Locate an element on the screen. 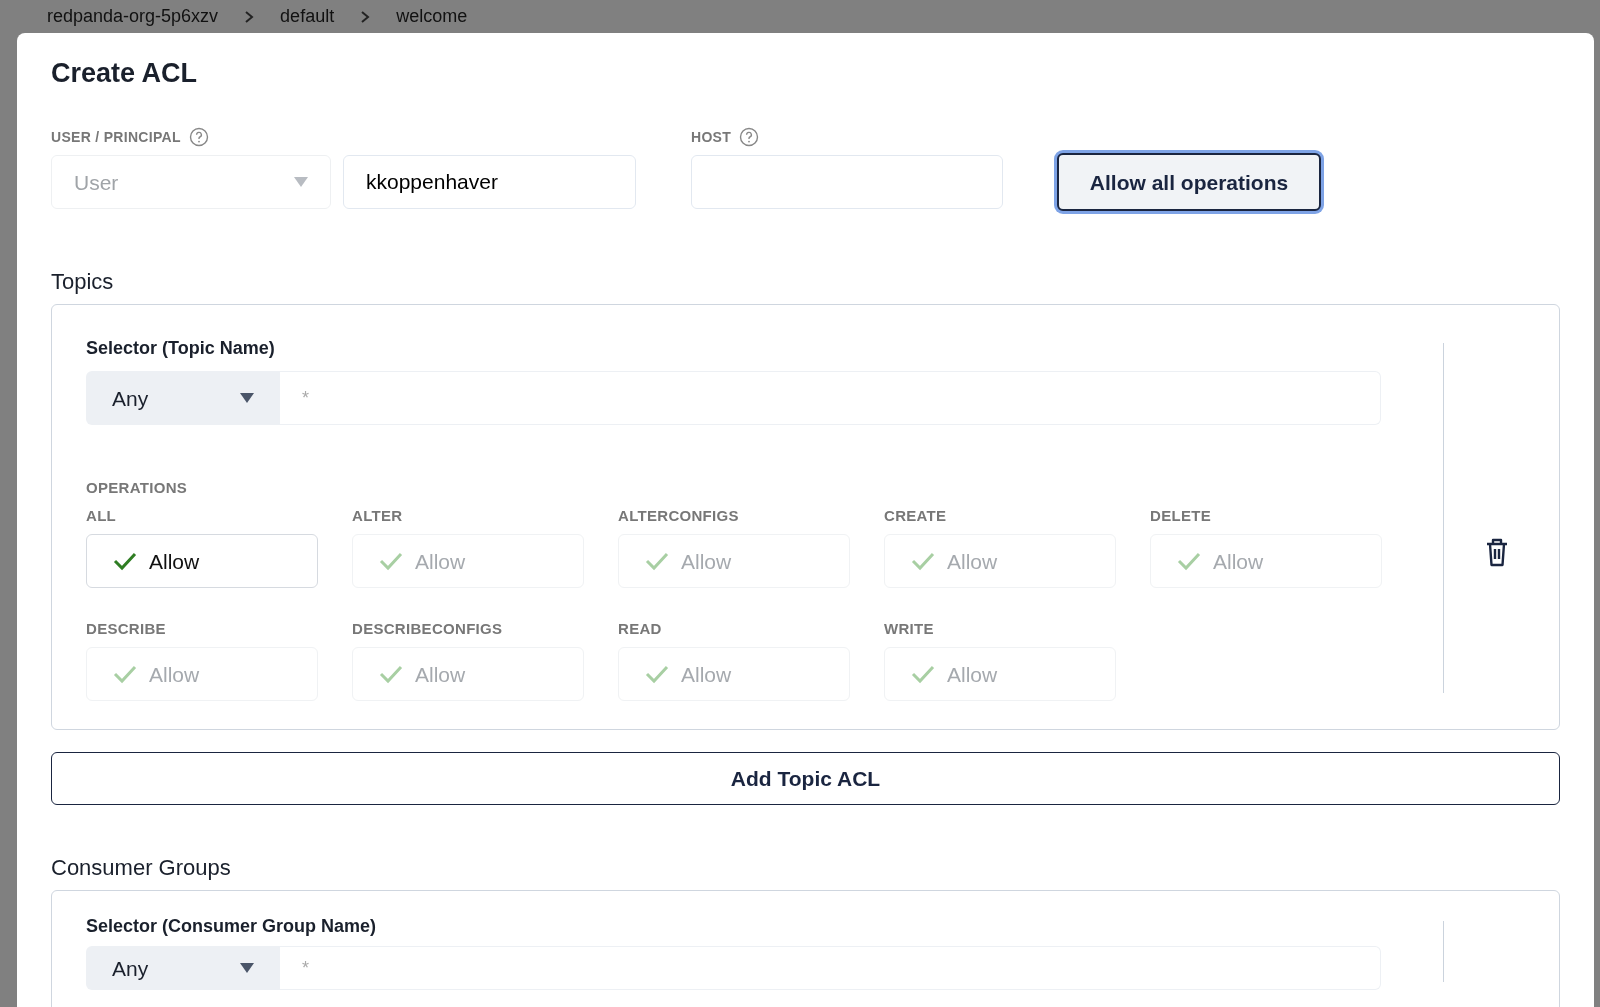  operation-label: READ is located at coordinates (640, 629).